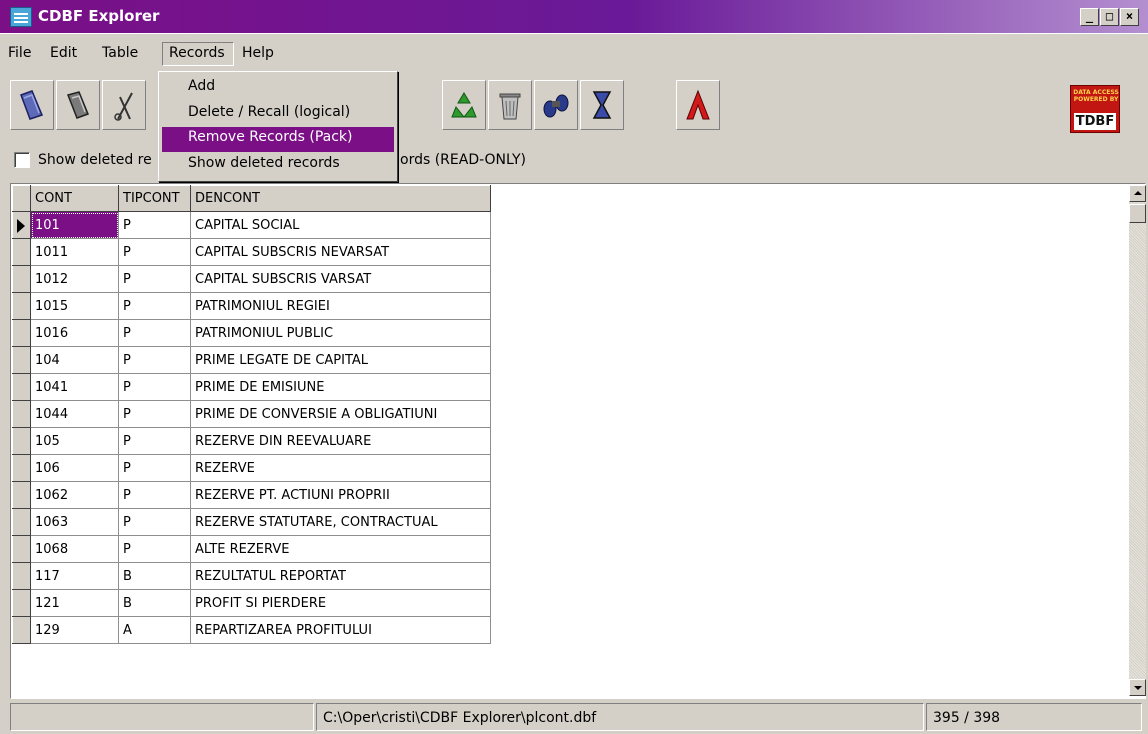 Image resolution: width=1148 pixels, height=734 pixels. I want to click on table-row: 1041 P PRIME DE EMISIUNE, so click(251, 387).